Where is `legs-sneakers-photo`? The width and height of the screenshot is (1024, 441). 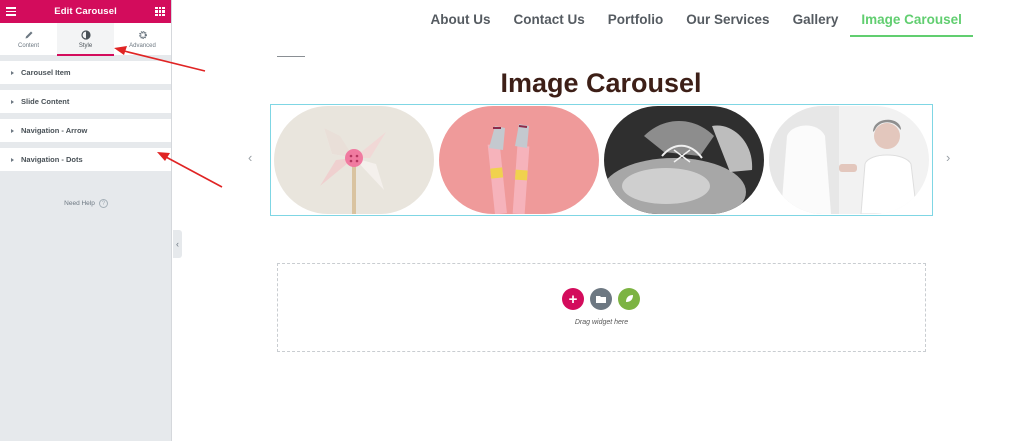
legs-sneakers-photo is located at coordinates (519, 160).